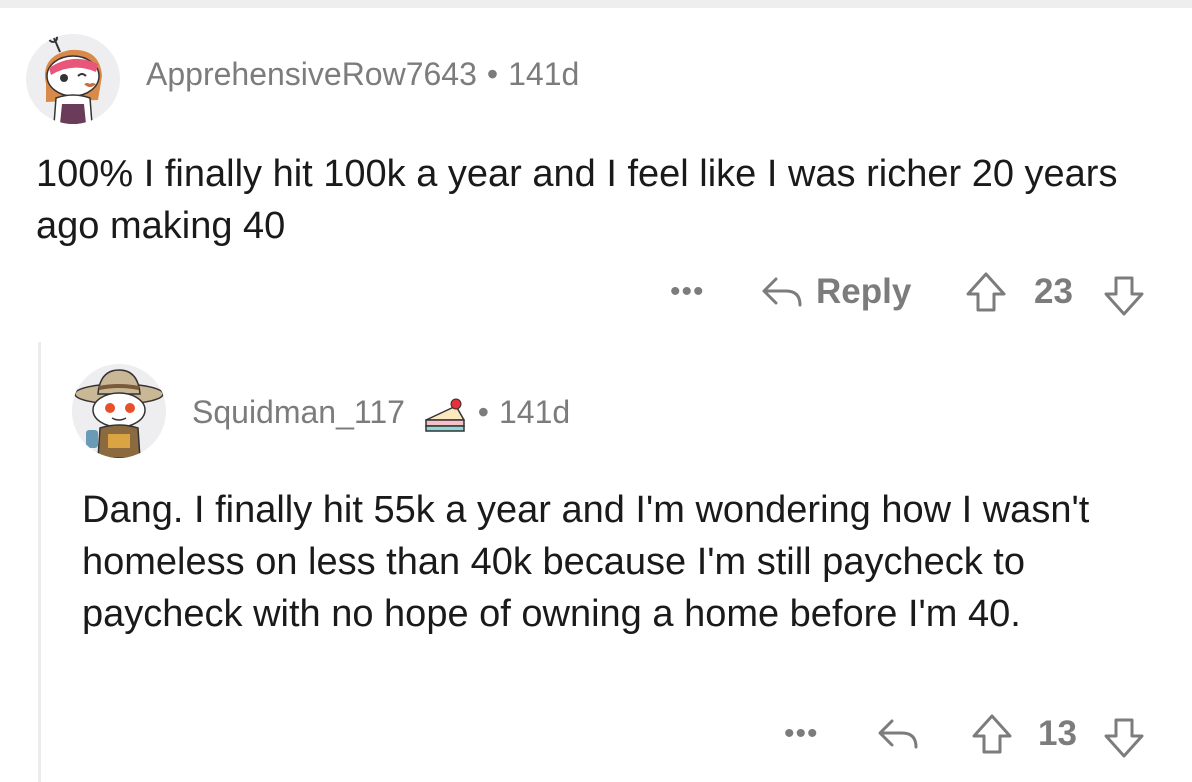  I want to click on comment-header: ApprehensiveRow7643 • 141d, so click(362, 74).